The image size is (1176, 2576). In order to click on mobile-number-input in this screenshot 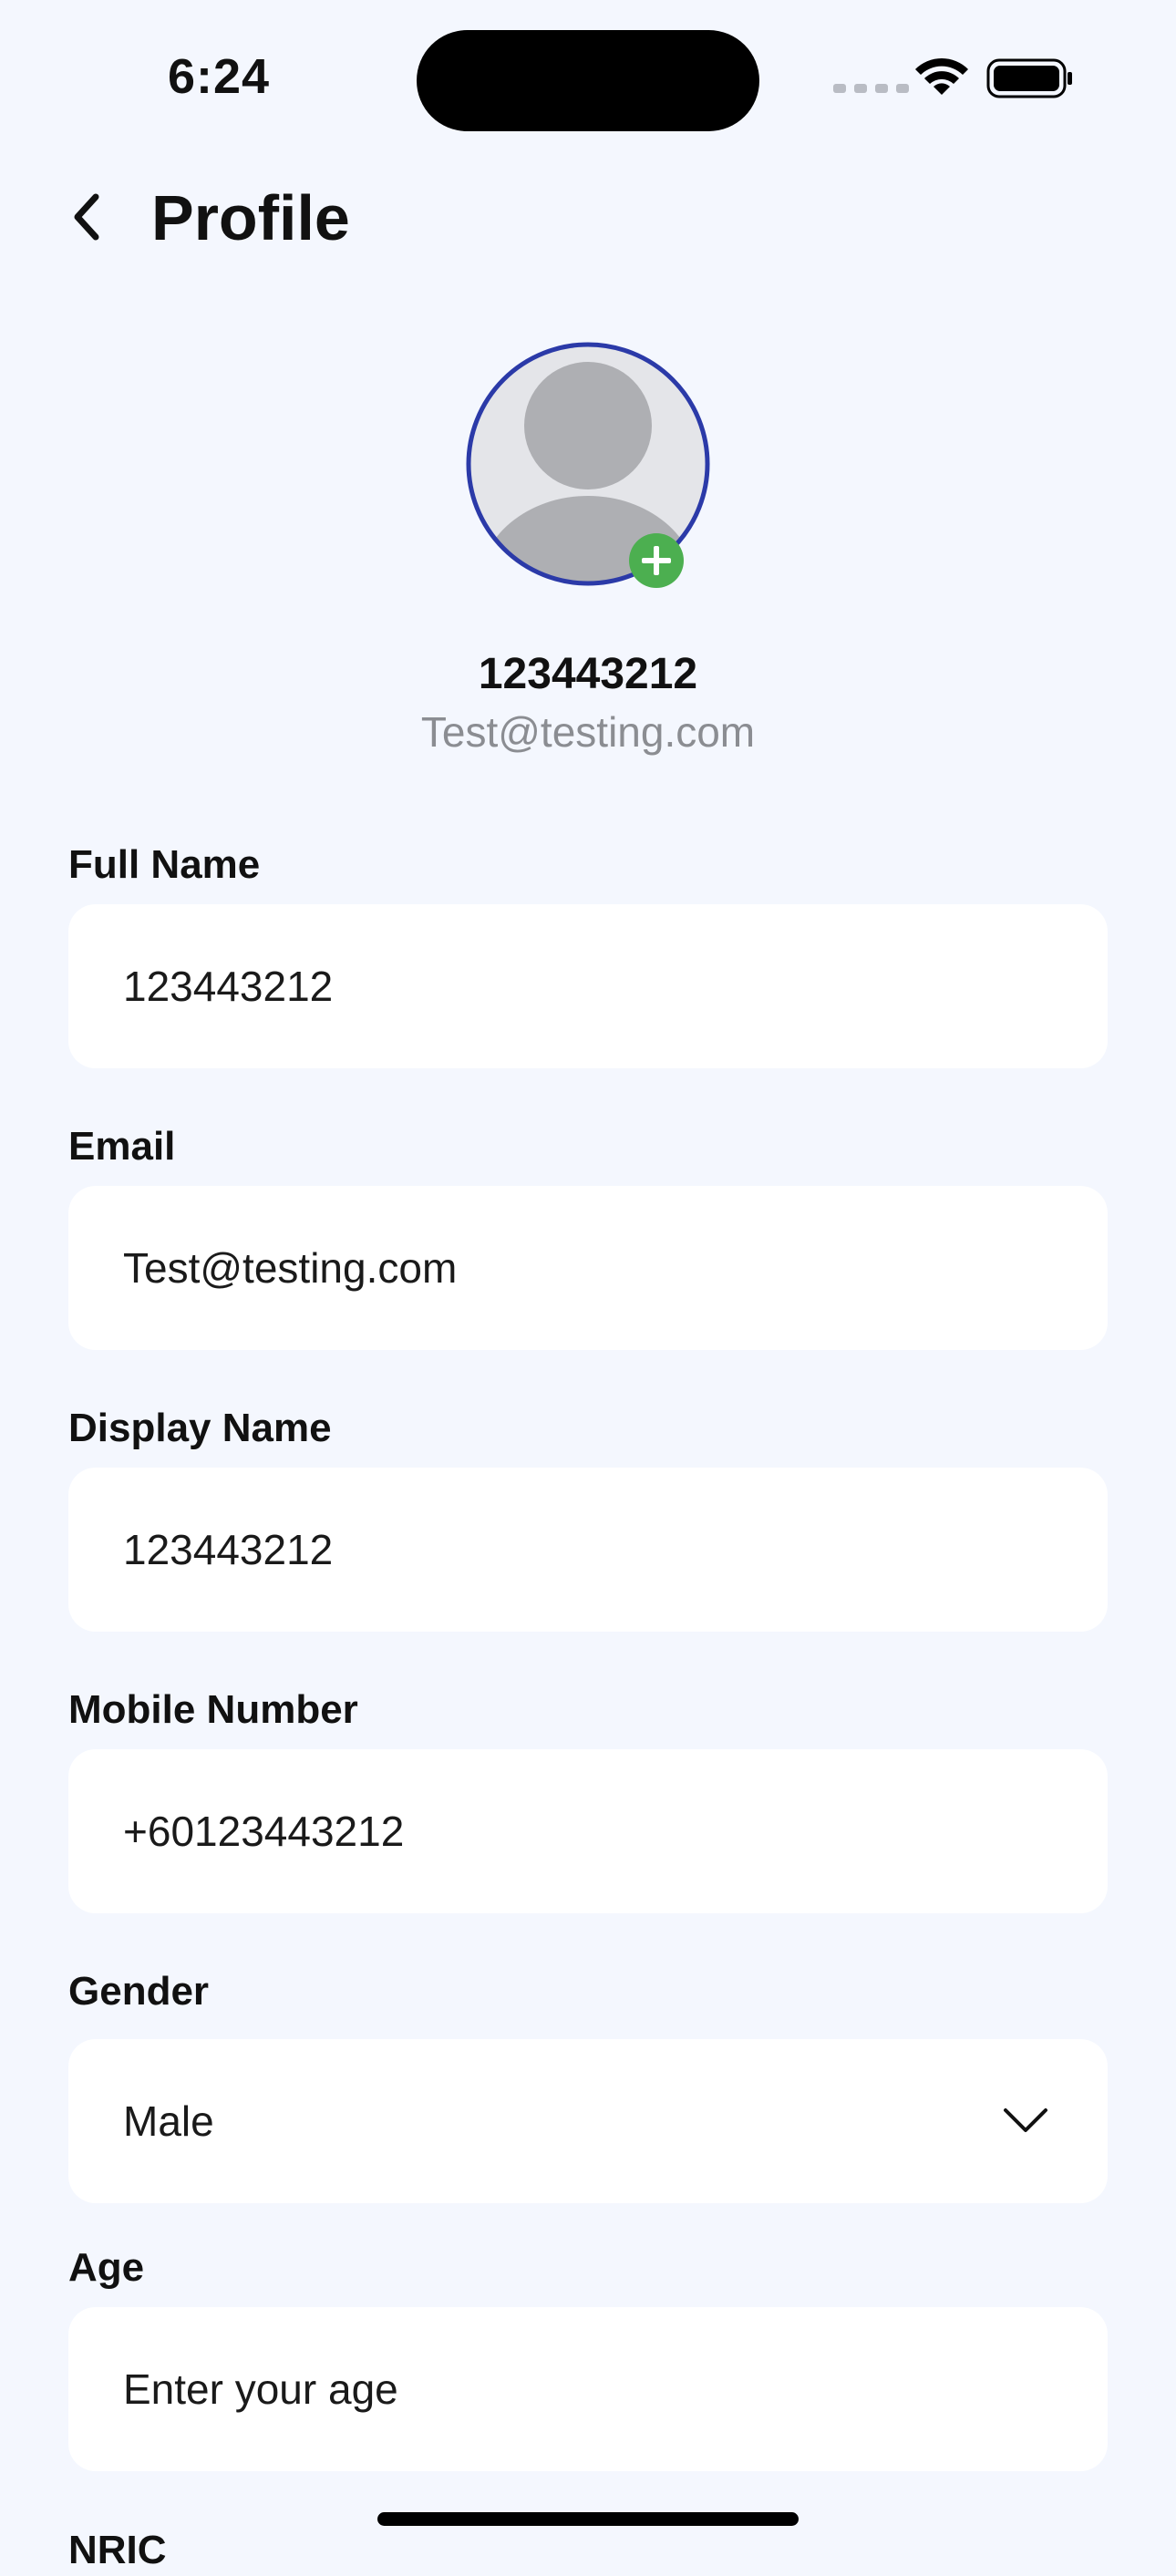, I will do `click(579, 1831)`.